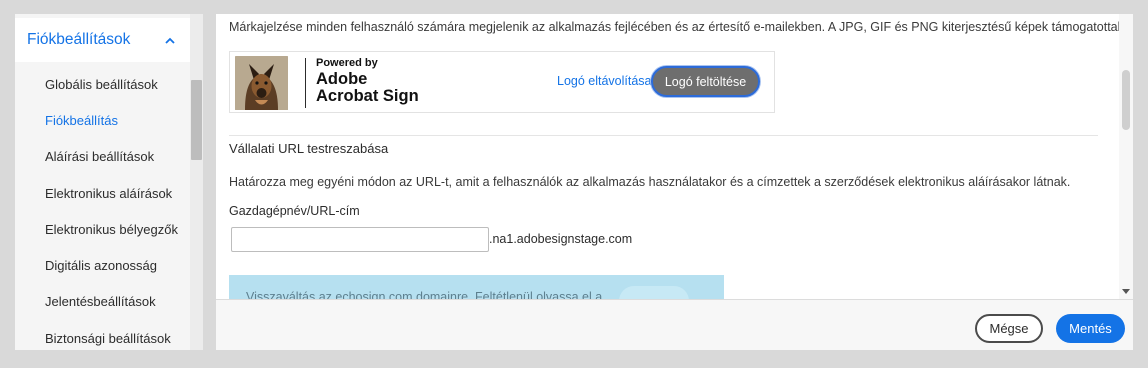  I want to click on chevron-up-icon, so click(170, 40).